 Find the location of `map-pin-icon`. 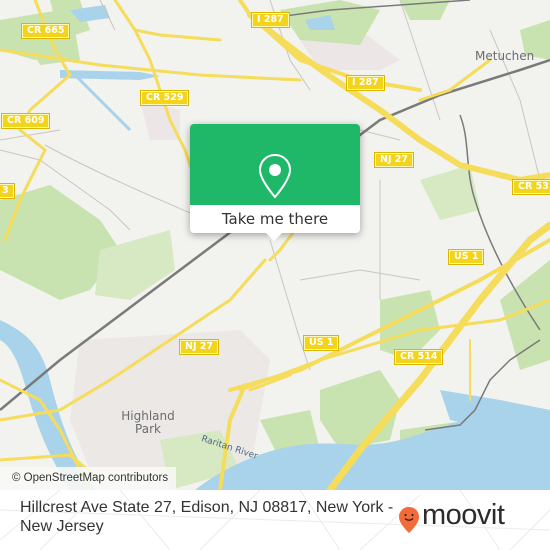

map-pin-icon is located at coordinates (275, 176).